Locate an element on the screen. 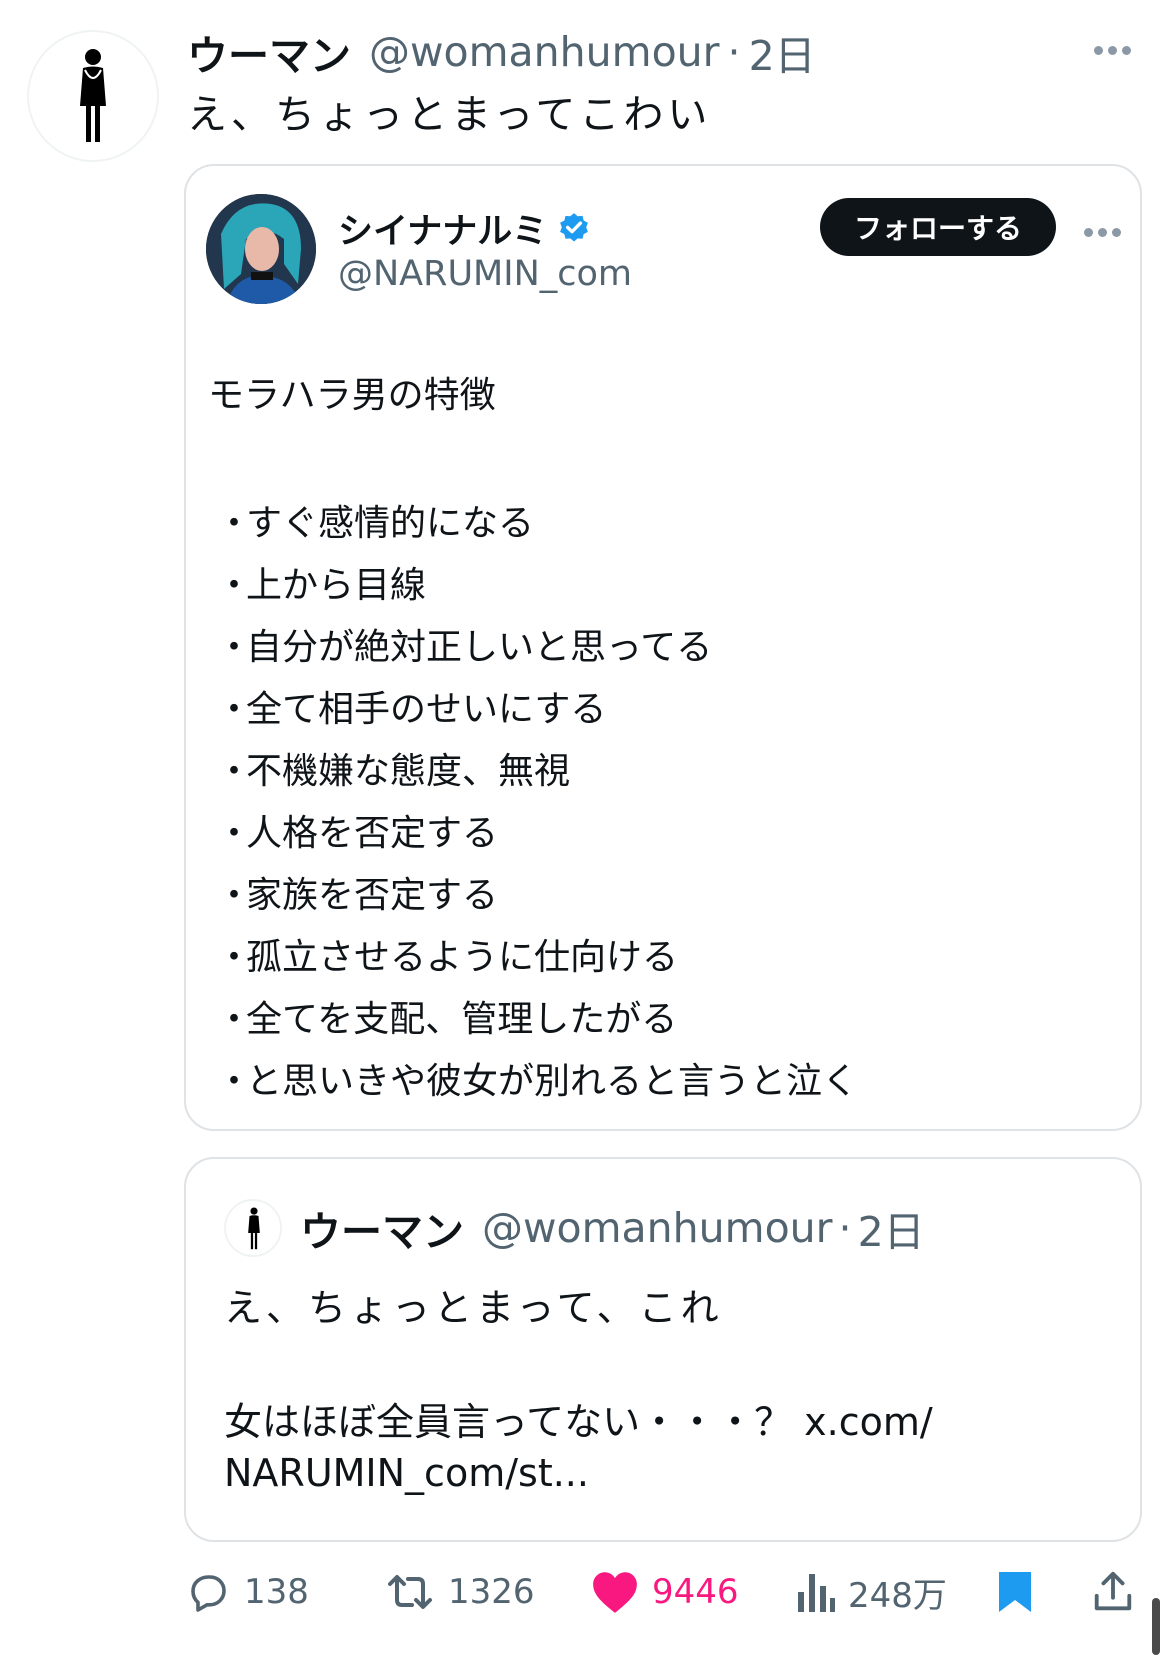 This screenshot has width=1170, height=1655. tweet-text: え、ちょっとまってこわい is located at coordinates (449, 115).